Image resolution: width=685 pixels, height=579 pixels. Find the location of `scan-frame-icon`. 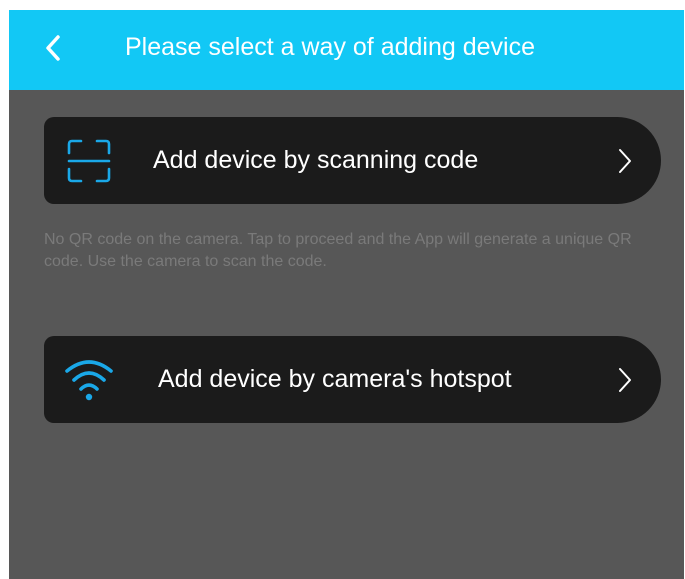

scan-frame-icon is located at coordinates (89, 160).